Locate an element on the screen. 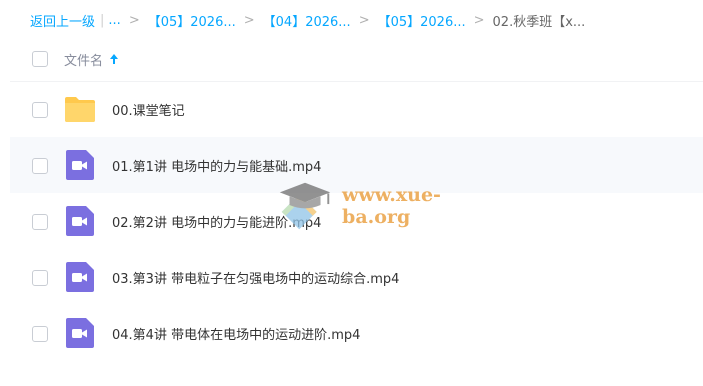  watermark: www.xue-ba.org is located at coordinates (389, 206).